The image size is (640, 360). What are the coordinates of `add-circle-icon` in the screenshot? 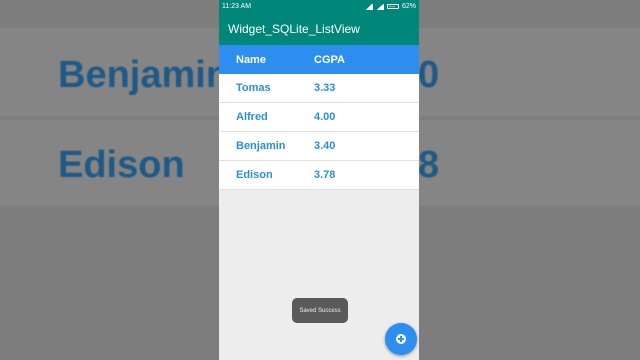 It's located at (401, 339).